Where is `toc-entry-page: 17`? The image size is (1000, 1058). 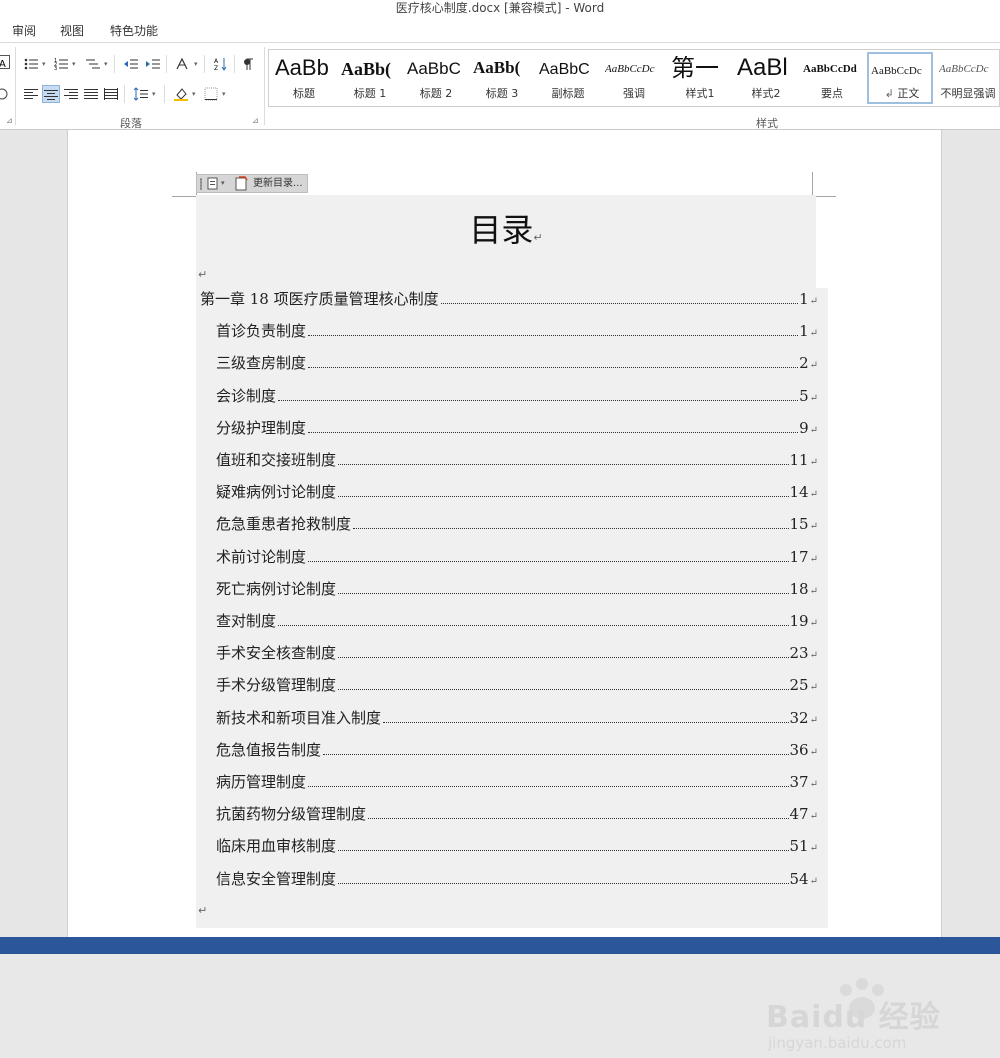
toc-entry-page: 17 is located at coordinates (799, 556).